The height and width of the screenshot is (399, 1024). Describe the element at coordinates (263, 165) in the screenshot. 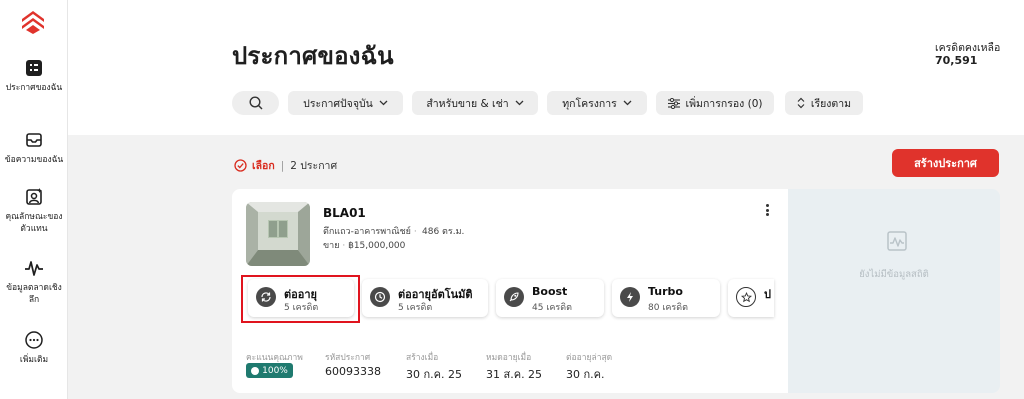

I see `select-toggle: เลือก` at that location.